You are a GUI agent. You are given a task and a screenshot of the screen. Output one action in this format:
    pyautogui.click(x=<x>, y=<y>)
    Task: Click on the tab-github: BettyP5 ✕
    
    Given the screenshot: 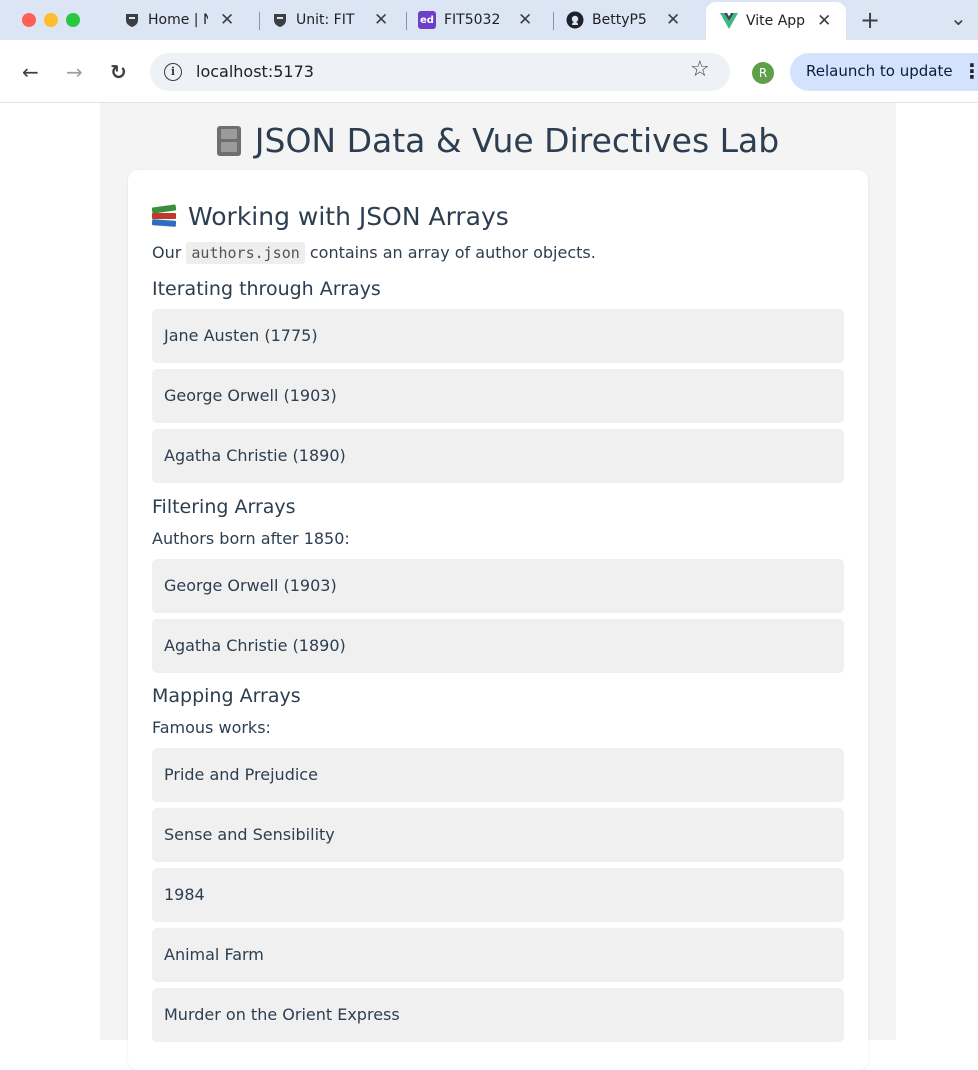 What is the action you would take?
    pyautogui.click(x=629, y=20)
    